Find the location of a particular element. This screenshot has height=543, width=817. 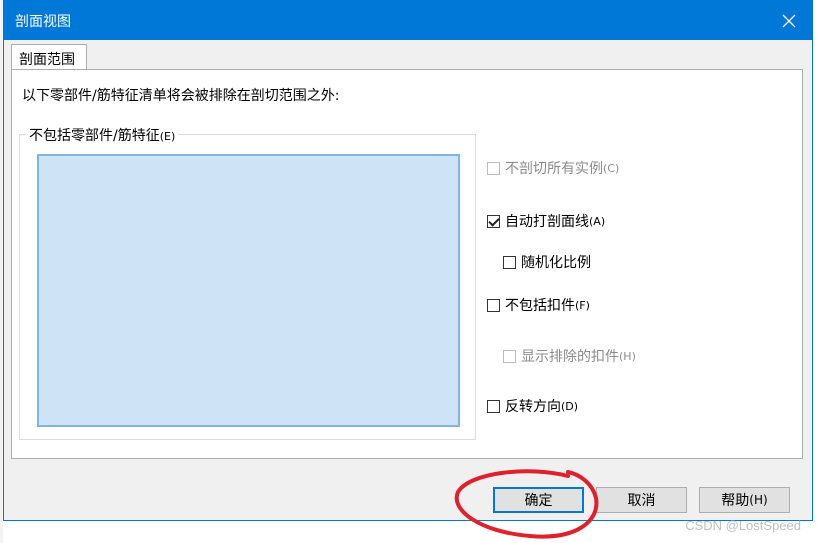

watermark: CSDN @LostSpeed is located at coordinates (743, 525).